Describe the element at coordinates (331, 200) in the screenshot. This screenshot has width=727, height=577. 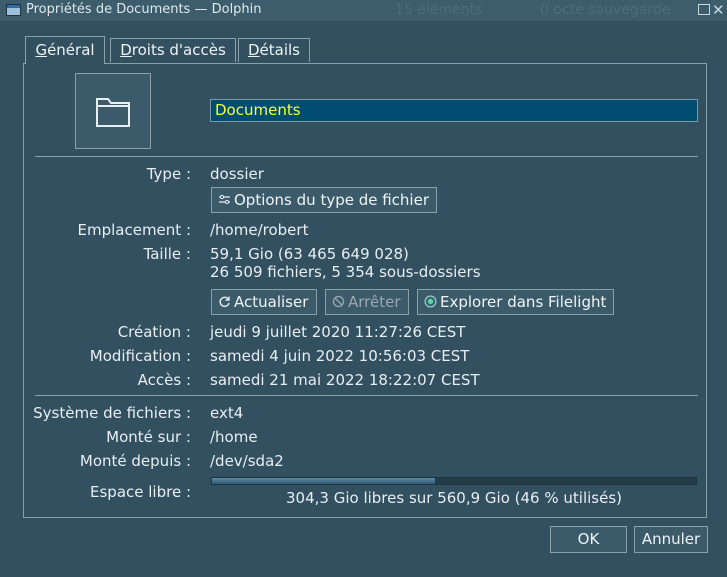
I see `file-type-options-label: Options du type de fichier` at that location.